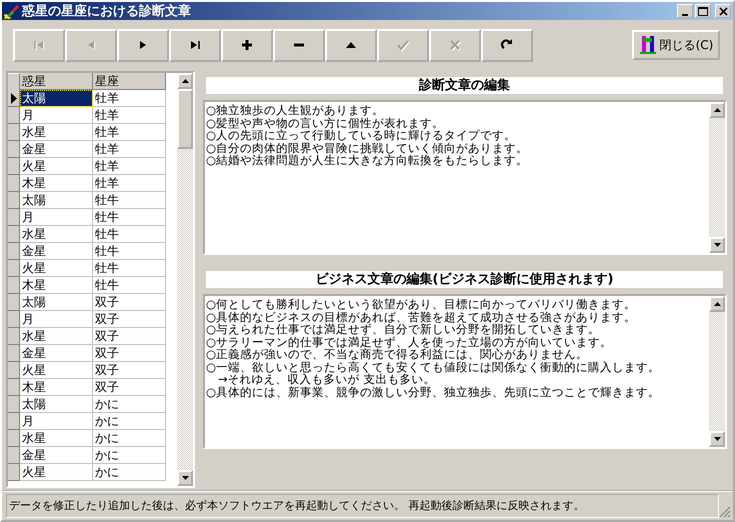  I want to click on door-icon, so click(647, 45).